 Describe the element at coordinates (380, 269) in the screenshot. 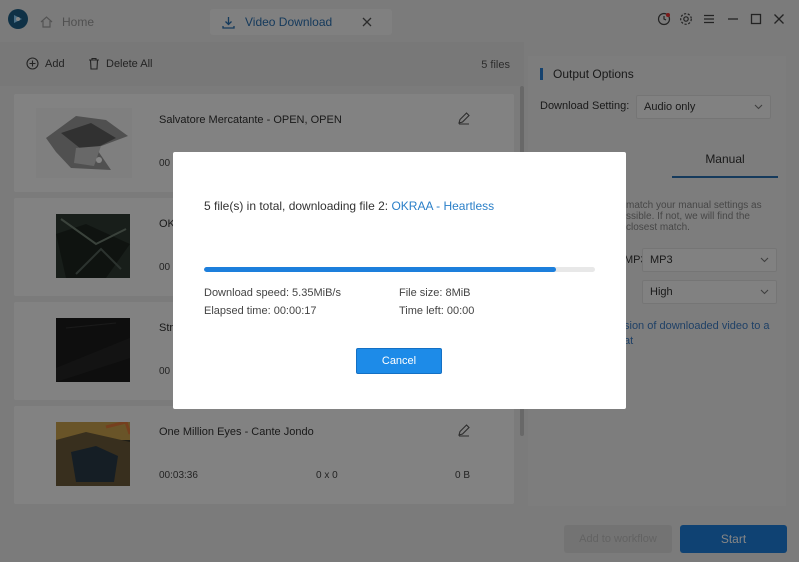

I see `progress-fill` at that location.